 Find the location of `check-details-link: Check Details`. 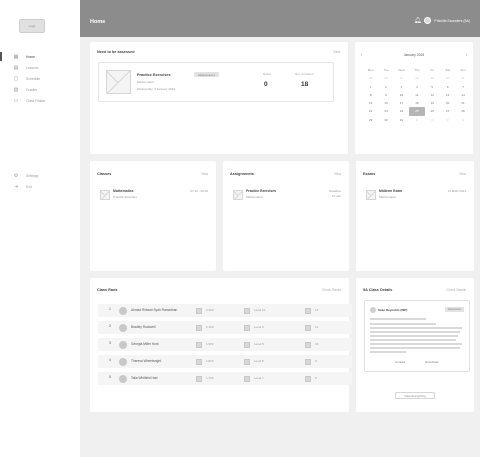

check-details-link: Check Details is located at coordinates (456, 290).